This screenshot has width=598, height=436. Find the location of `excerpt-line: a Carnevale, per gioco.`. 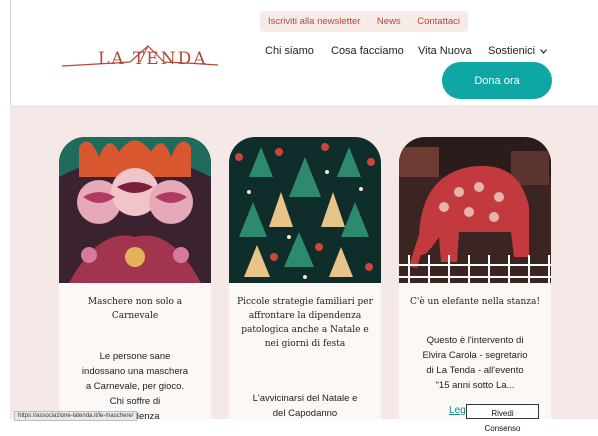

excerpt-line: a Carnevale, per gioco. is located at coordinates (135, 386).